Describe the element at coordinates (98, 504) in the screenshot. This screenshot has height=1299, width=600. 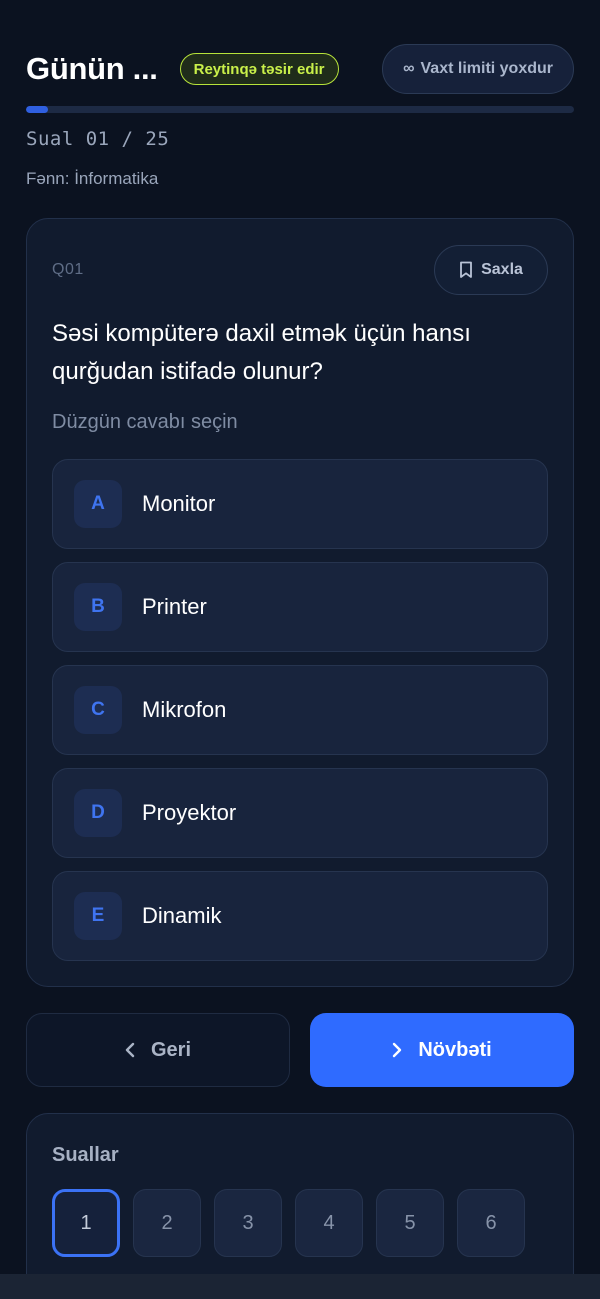
I see `option-letter: A` at that location.